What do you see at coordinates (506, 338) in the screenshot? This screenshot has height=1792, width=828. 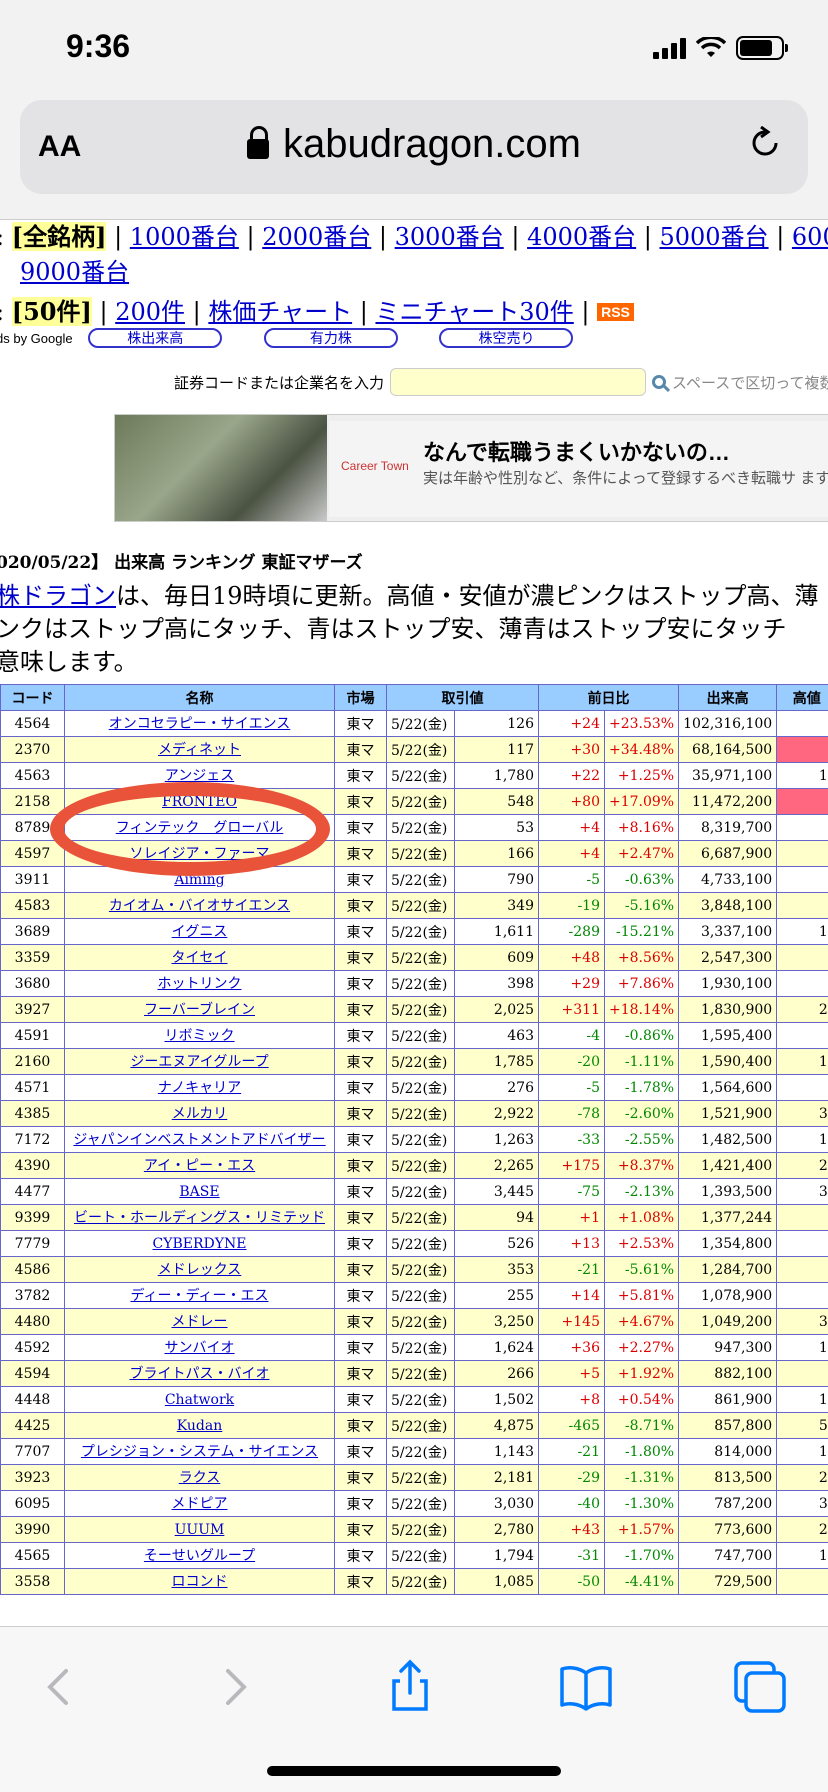 I see `pill-short: 株空売り` at bounding box center [506, 338].